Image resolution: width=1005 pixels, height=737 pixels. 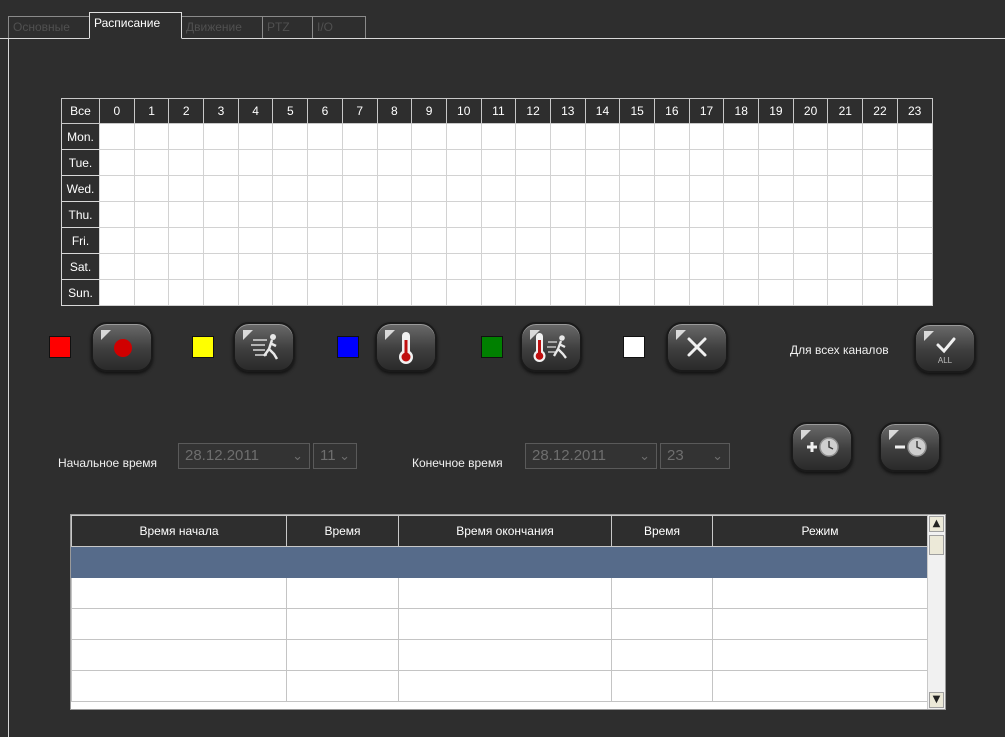 What do you see at coordinates (122, 347) in the screenshot?
I see `record-mode-button` at bounding box center [122, 347].